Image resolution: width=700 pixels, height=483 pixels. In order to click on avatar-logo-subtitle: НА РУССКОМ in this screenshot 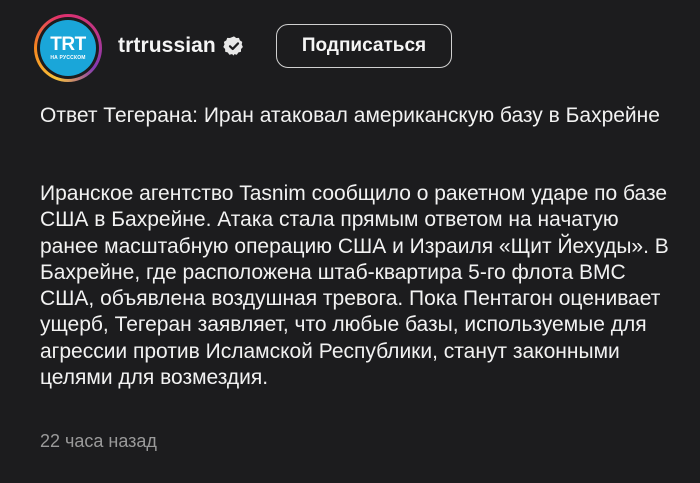, I will do `click(68, 57)`.